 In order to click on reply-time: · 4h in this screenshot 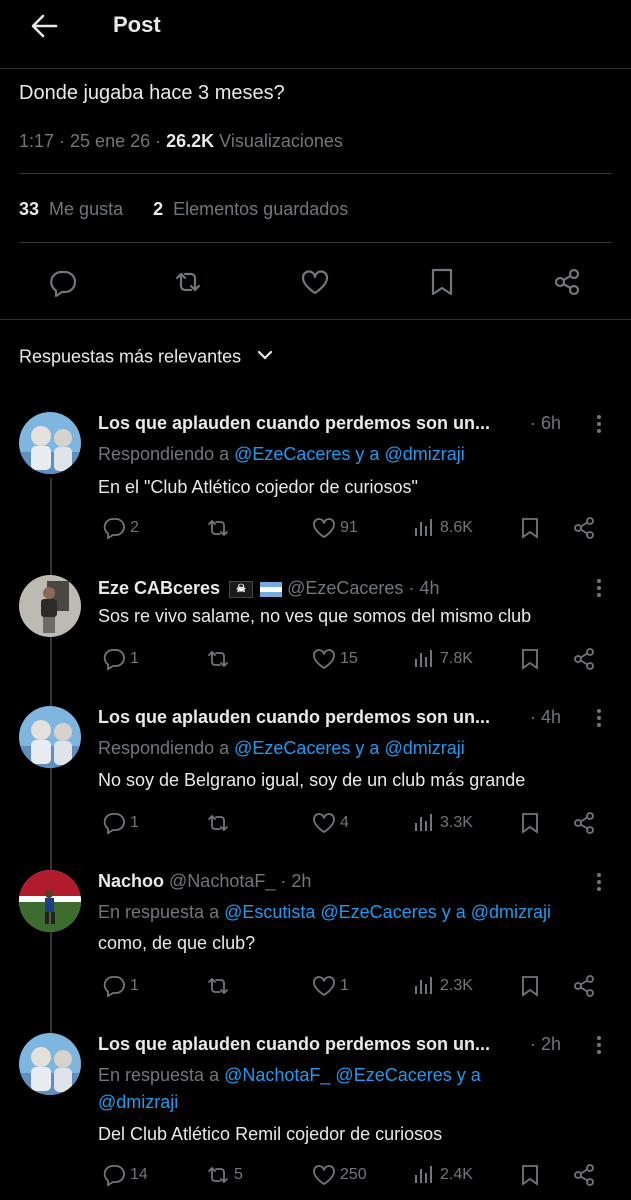, I will do `click(546, 717)`.